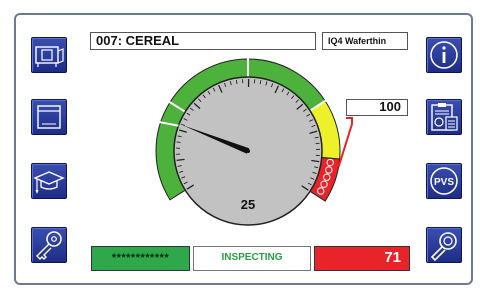 The width and height of the screenshot is (489, 302). I want to click on password-field: ************, so click(140, 258).